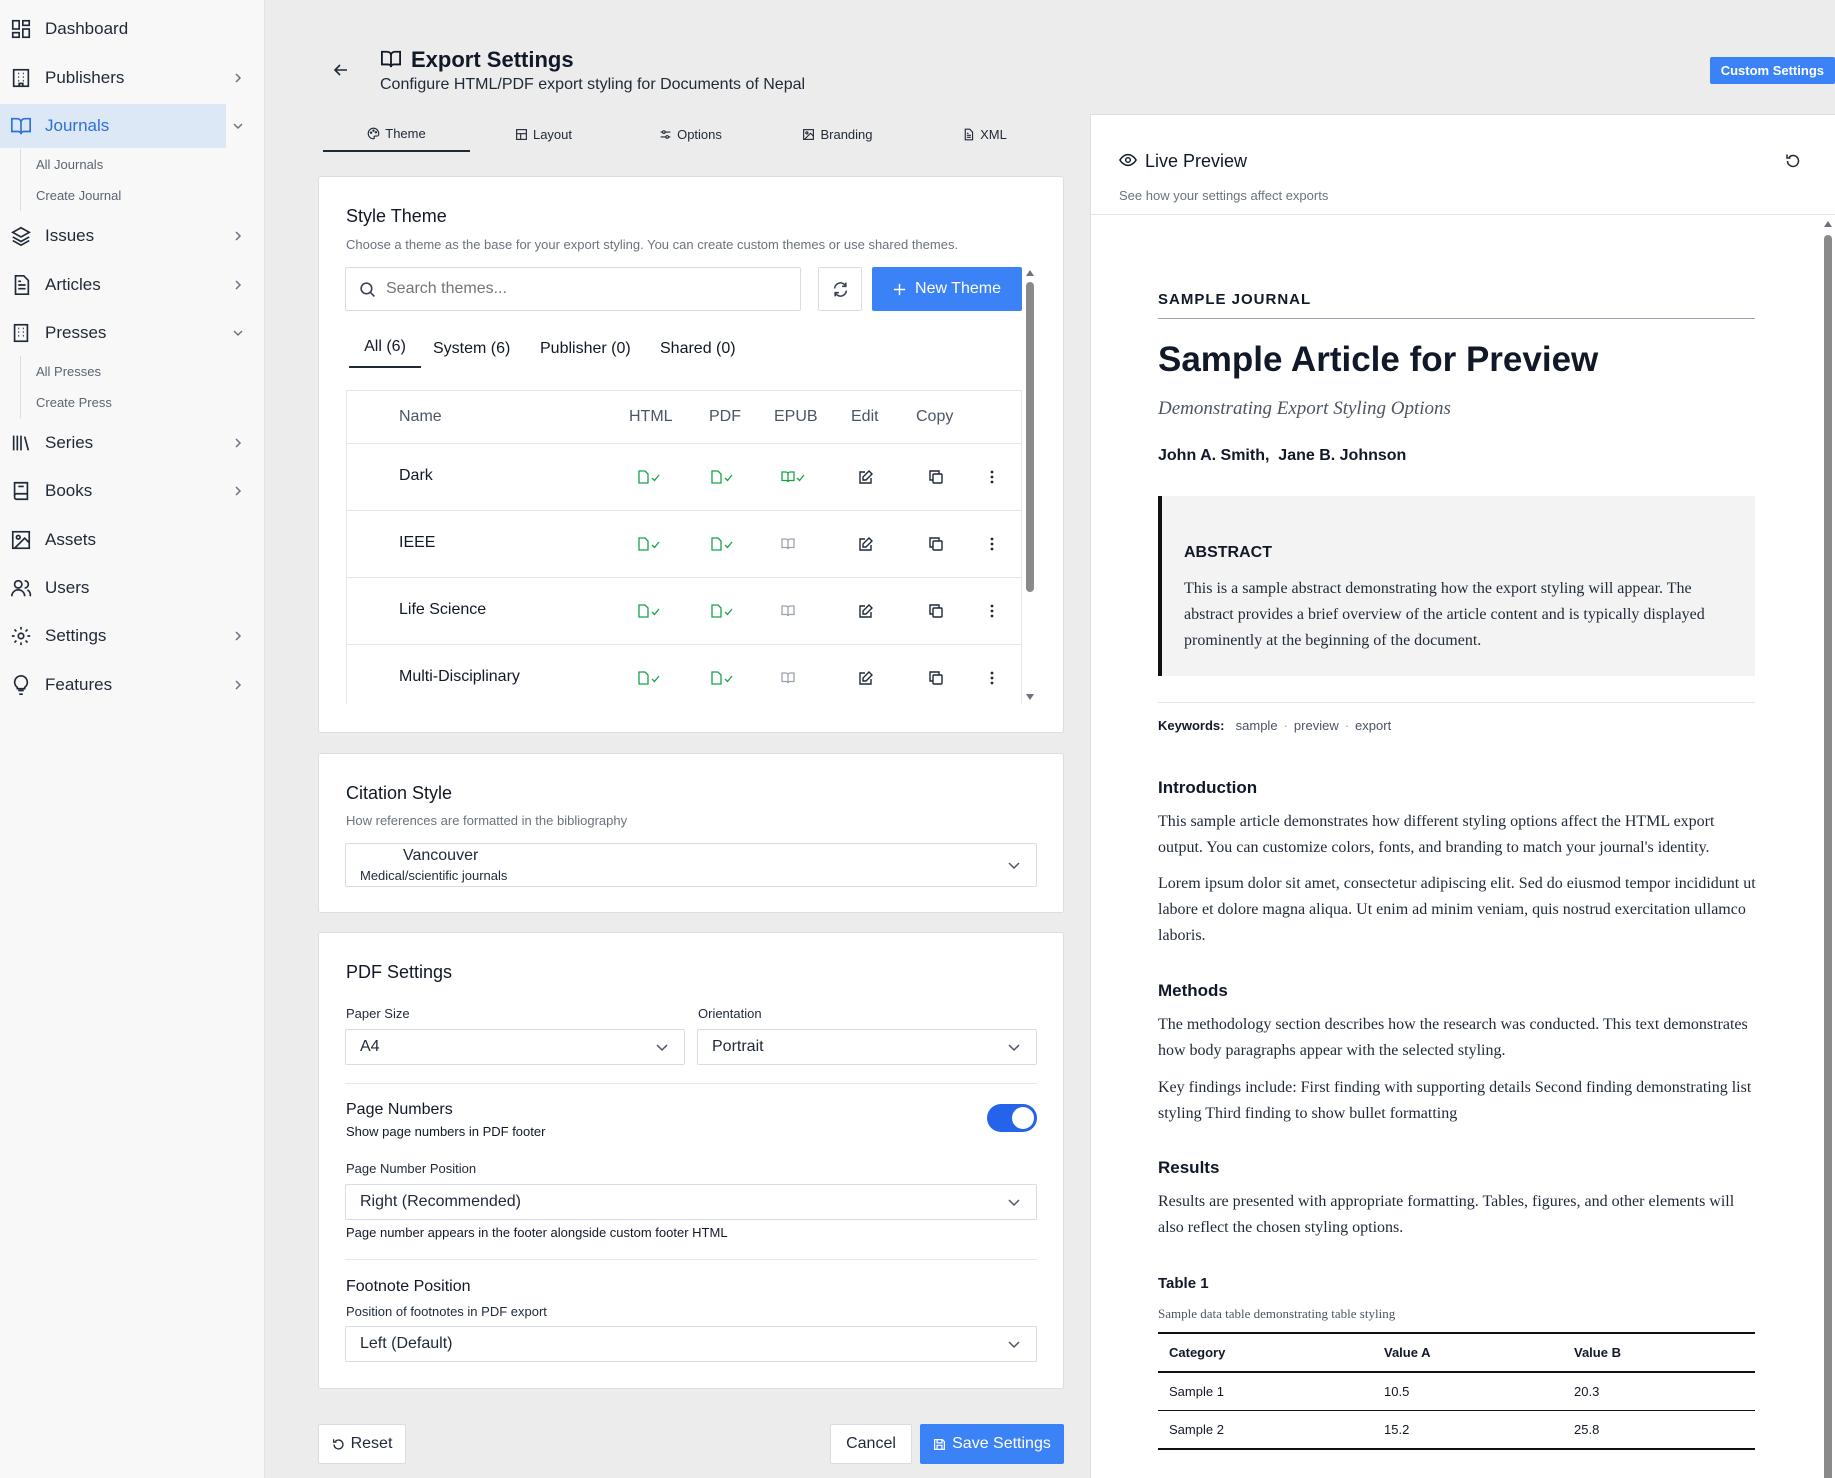 This screenshot has width=1835, height=1478. I want to click on theme-search-box, so click(573, 289).